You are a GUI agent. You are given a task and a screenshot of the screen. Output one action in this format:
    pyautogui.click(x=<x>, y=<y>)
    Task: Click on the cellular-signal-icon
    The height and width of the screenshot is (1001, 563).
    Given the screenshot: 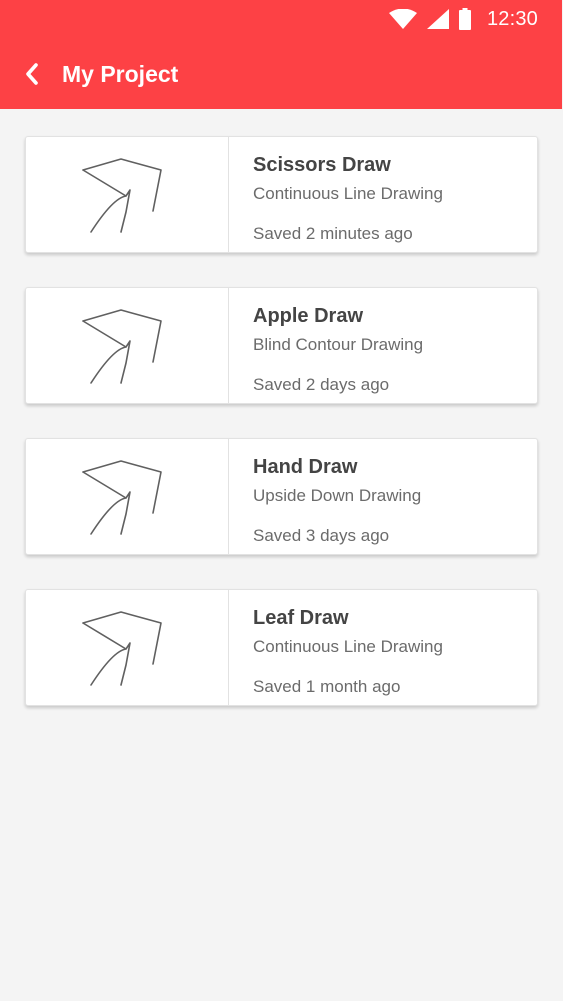 What is the action you would take?
    pyautogui.click(x=437, y=19)
    